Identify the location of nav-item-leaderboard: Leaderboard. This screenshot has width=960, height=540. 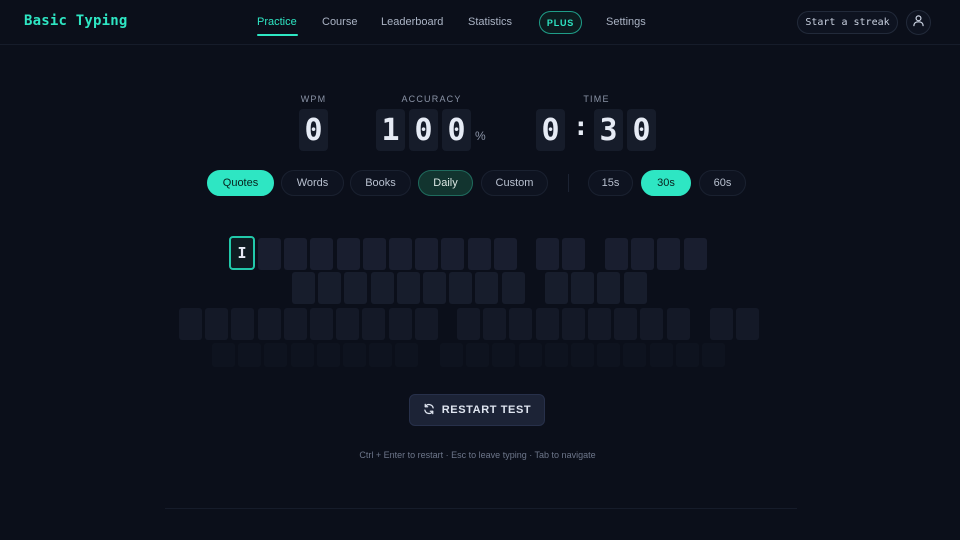
(412, 22).